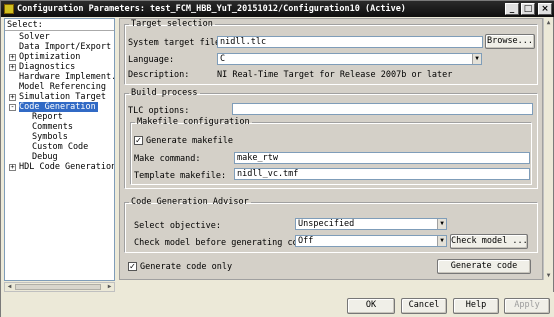 This screenshot has height=317, width=554. What do you see at coordinates (512, 9) in the screenshot?
I see `minimize-button: _` at bounding box center [512, 9].